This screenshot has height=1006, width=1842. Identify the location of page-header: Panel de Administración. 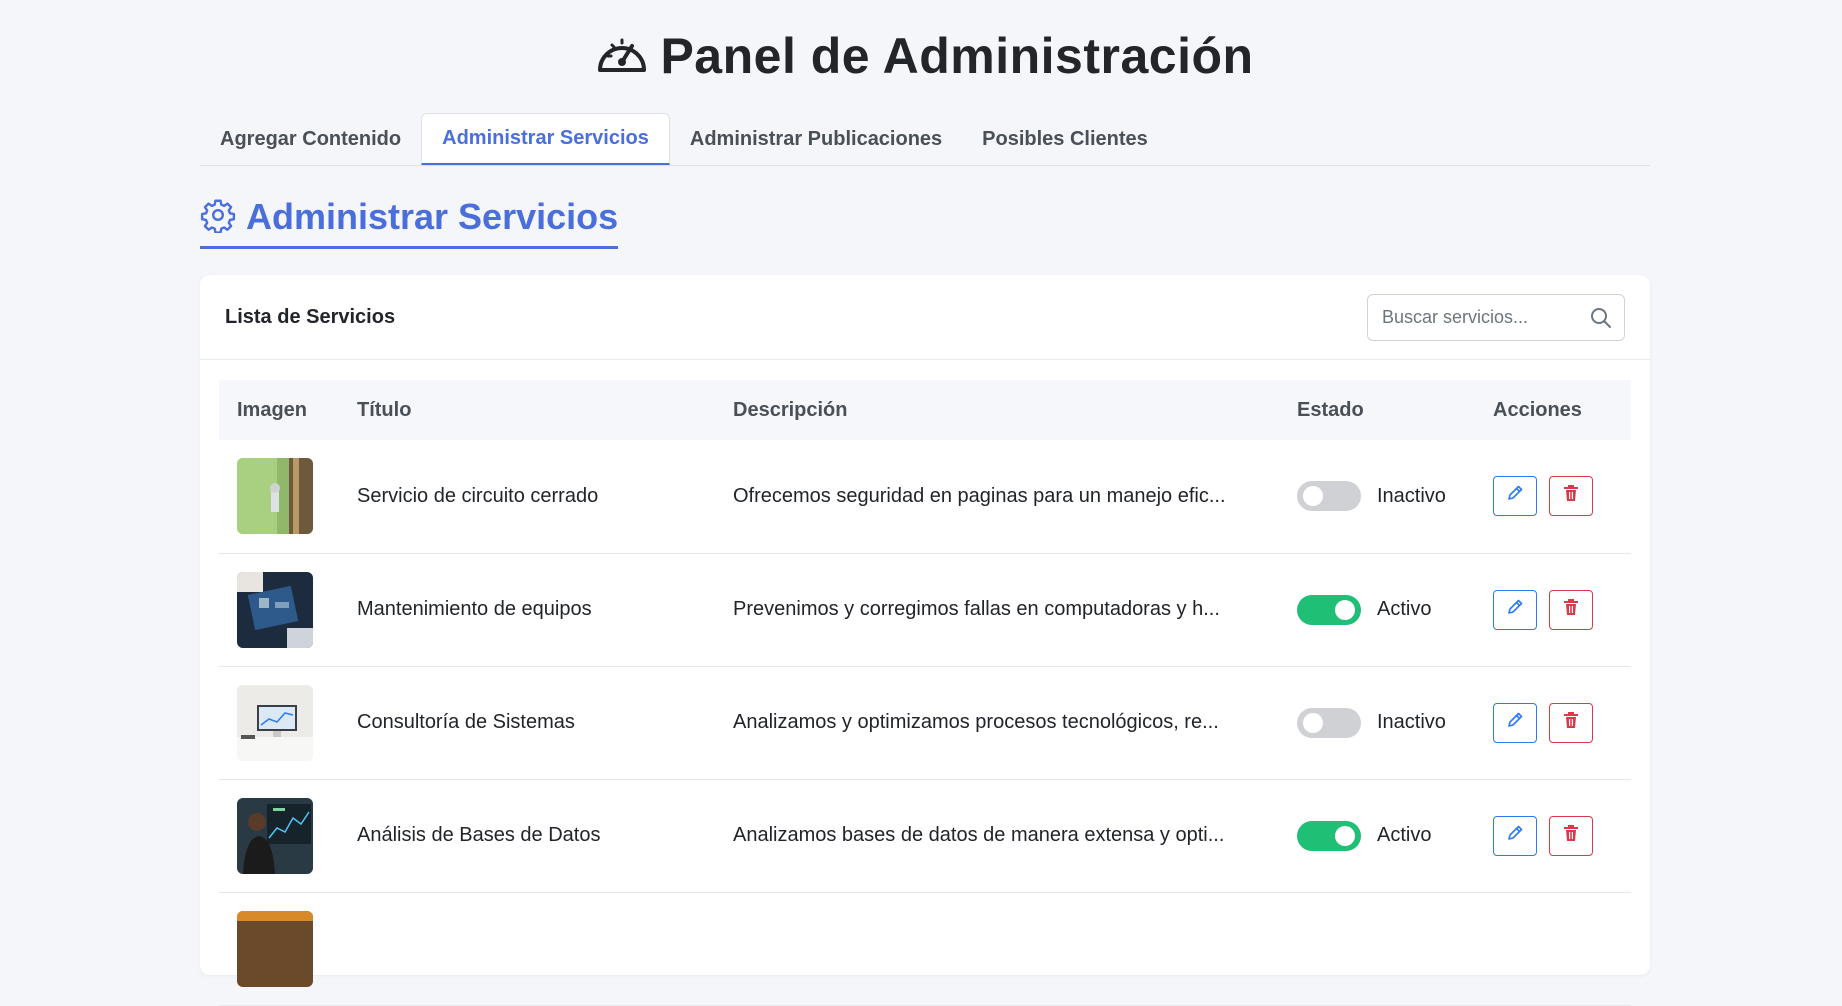
(925, 56).